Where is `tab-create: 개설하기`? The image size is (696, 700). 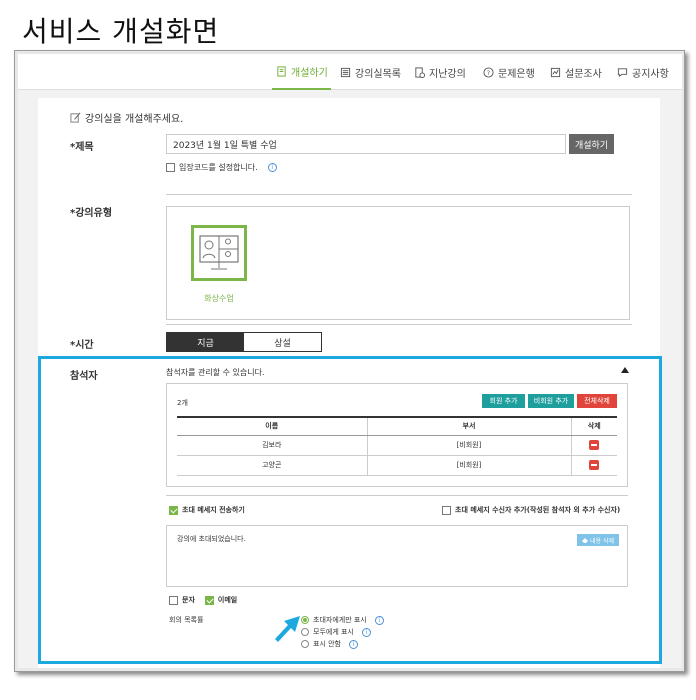 tab-create: 개설하기 is located at coordinates (301, 72).